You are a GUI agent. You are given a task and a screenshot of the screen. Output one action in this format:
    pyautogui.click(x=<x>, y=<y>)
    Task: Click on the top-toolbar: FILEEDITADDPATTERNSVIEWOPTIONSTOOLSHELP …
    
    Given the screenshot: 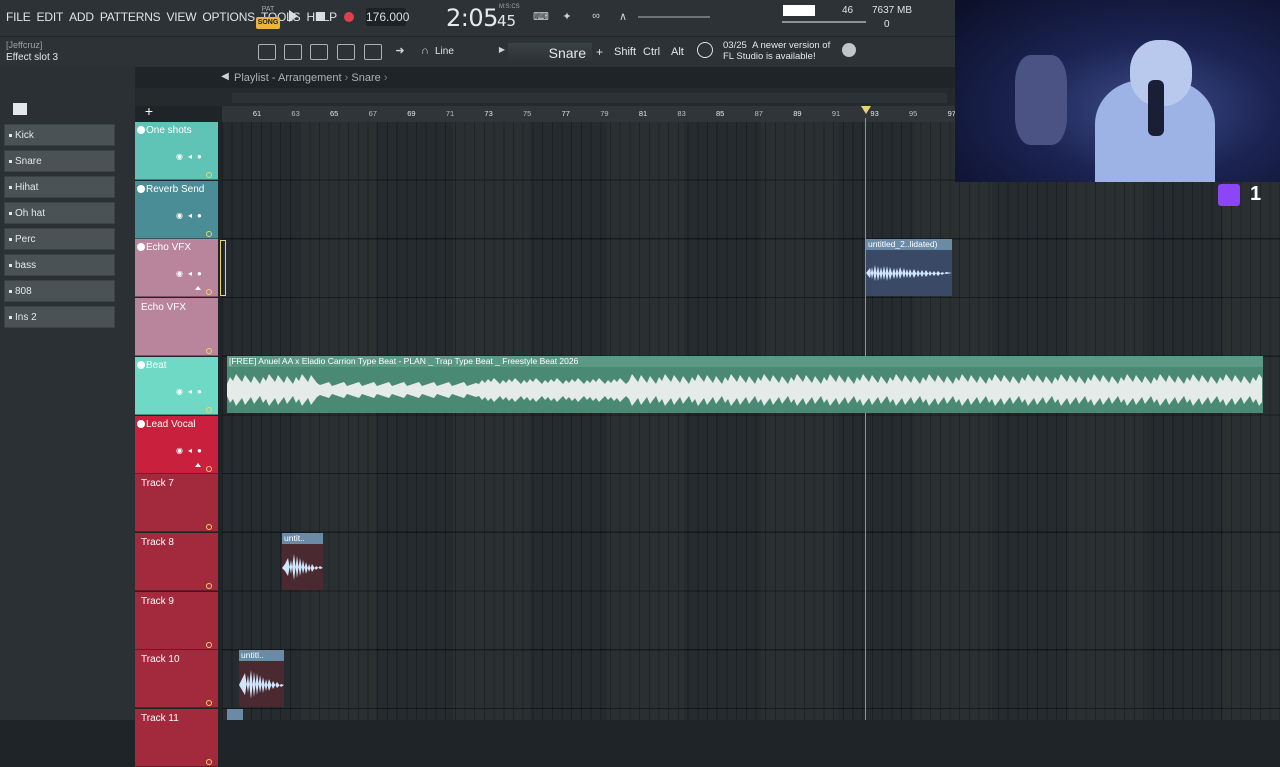 What is the action you would take?
    pyautogui.click(x=477, y=18)
    